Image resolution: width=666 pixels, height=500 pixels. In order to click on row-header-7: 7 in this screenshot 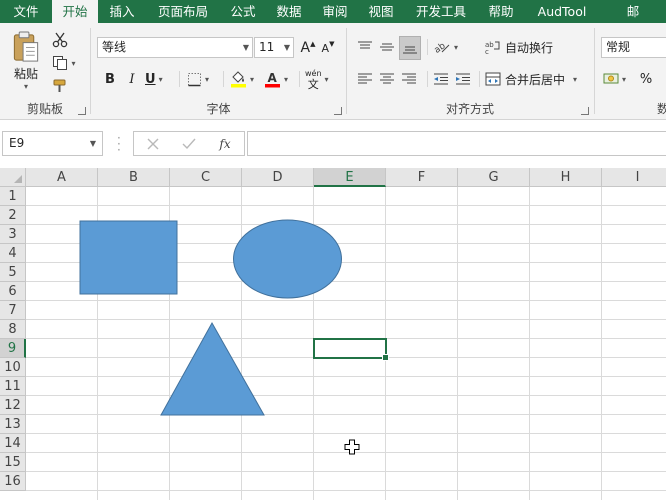, I will do `click(13, 310)`.